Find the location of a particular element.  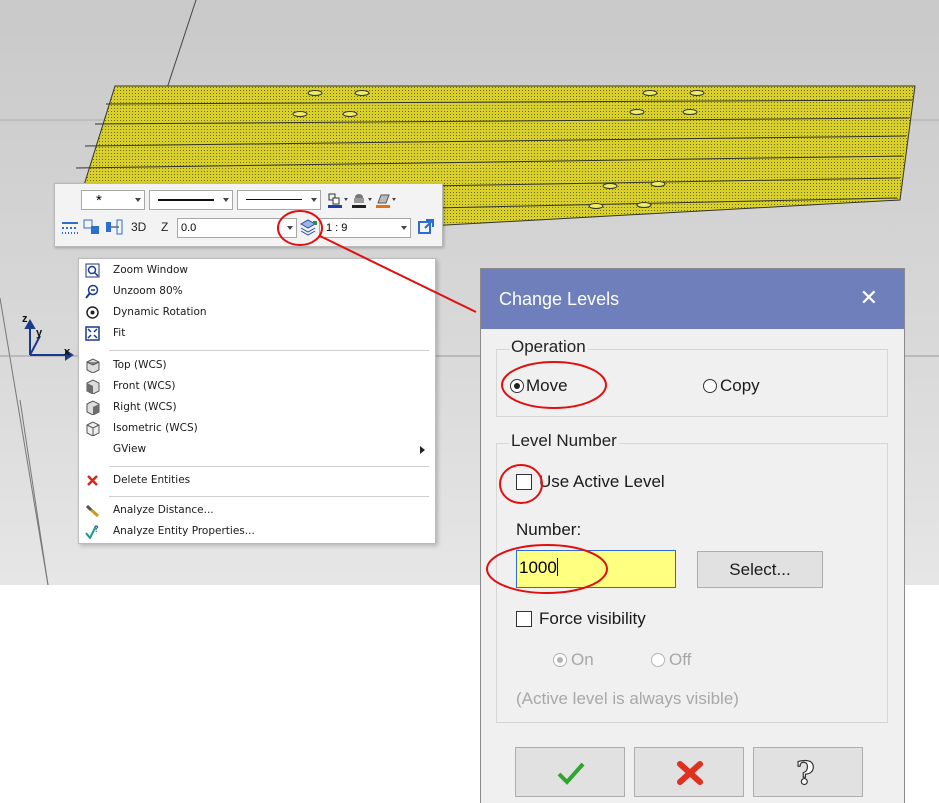

force-visibility-checkbox is located at coordinates (524, 619).